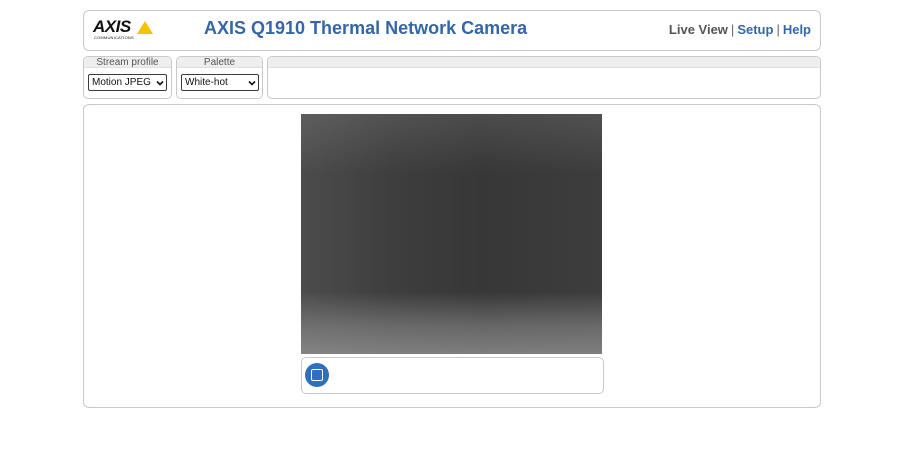 The width and height of the screenshot is (900, 472). I want to click on palette-value: White-hot, so click(206, 82).